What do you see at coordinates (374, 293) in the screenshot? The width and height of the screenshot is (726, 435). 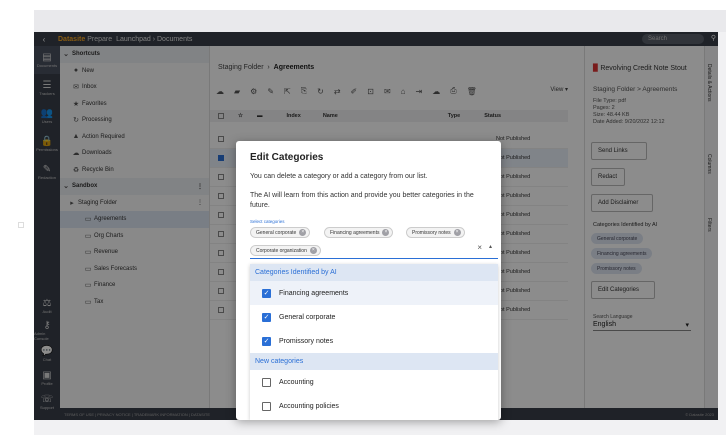 I see `option-financing-agreements: ✓ Financing agreements` at bounding box center [374, 293].